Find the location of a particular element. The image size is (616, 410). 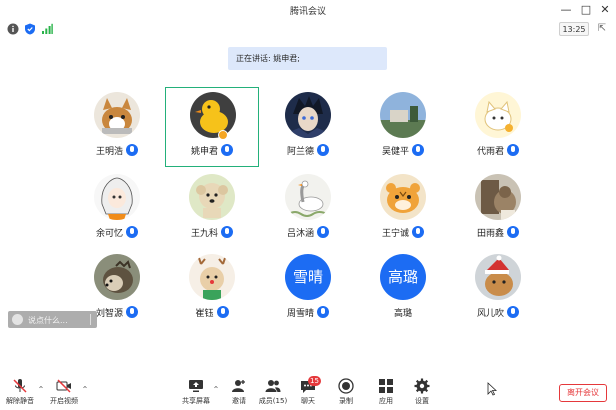

apps-label: 应用 is located at coordinates (386, 401).